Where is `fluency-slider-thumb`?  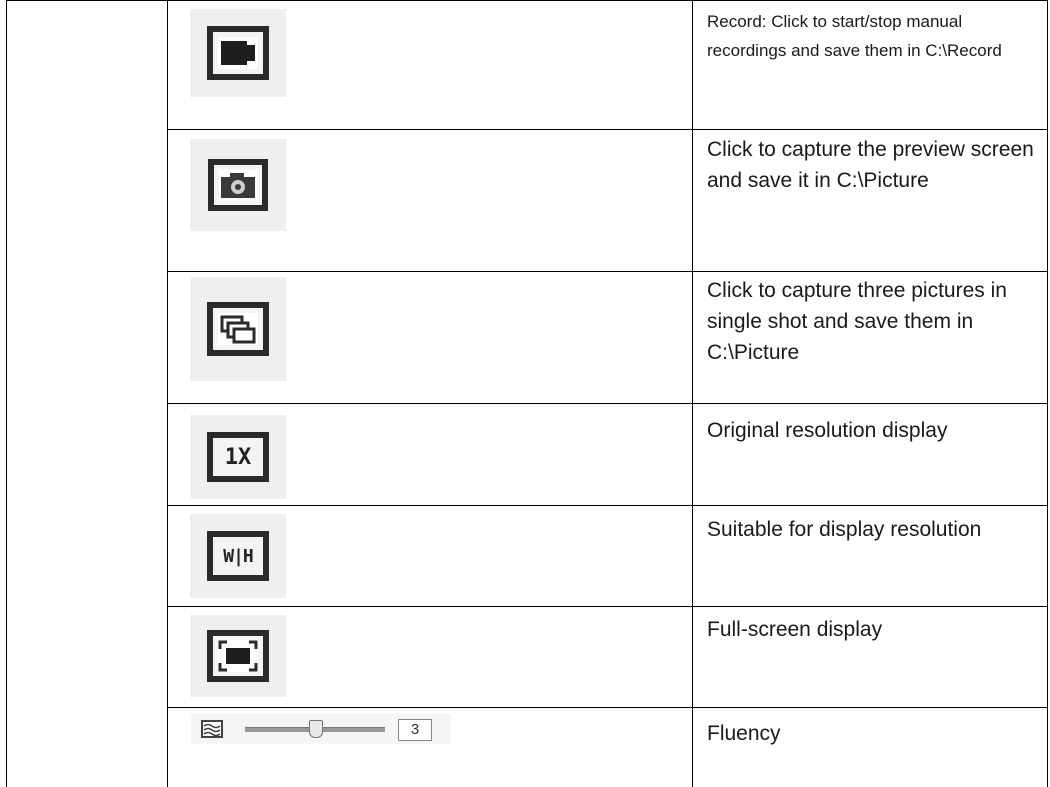
fluency-slider-thumb is located at coordinates (316, 729).